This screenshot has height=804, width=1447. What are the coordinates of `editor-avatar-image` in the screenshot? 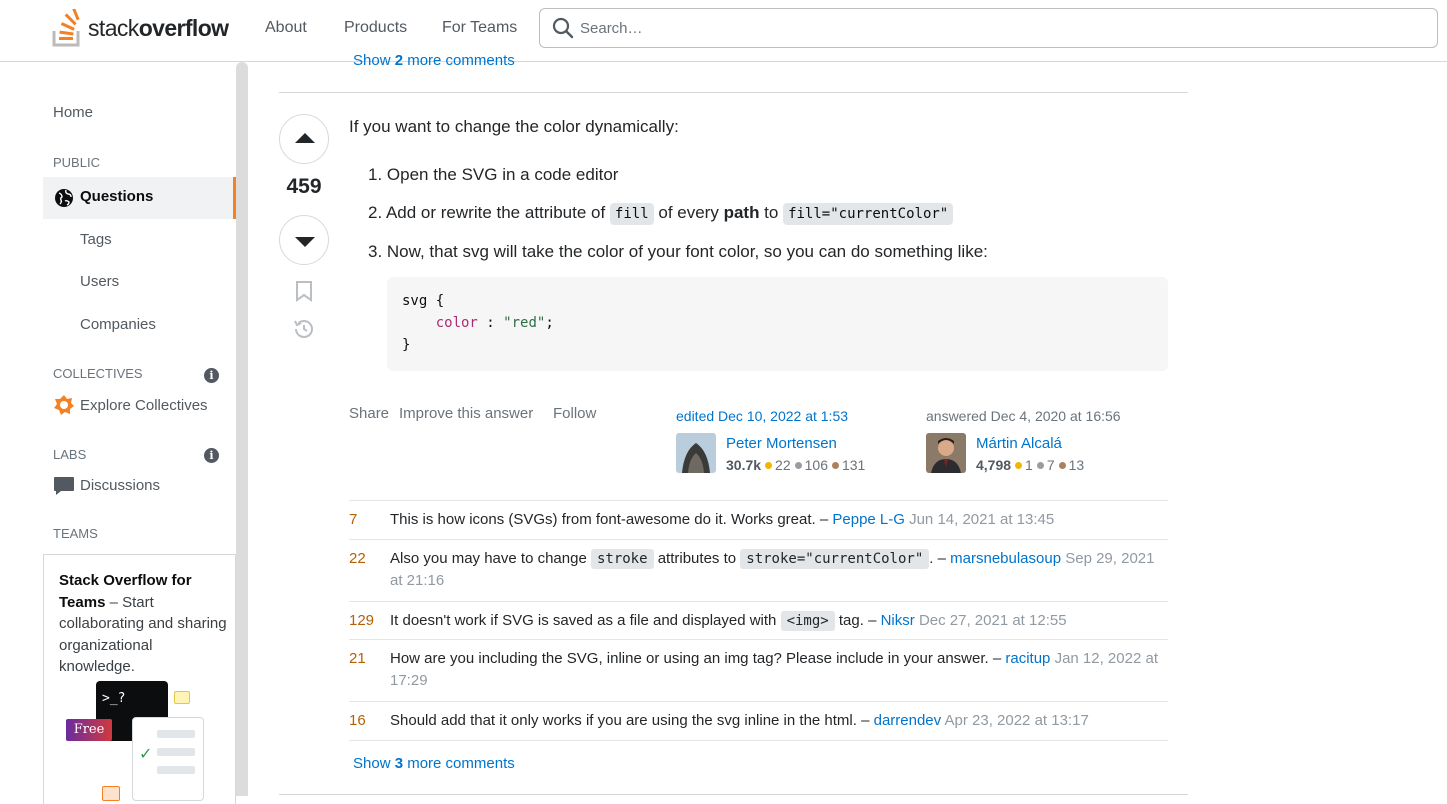 It's located at (696, 453).